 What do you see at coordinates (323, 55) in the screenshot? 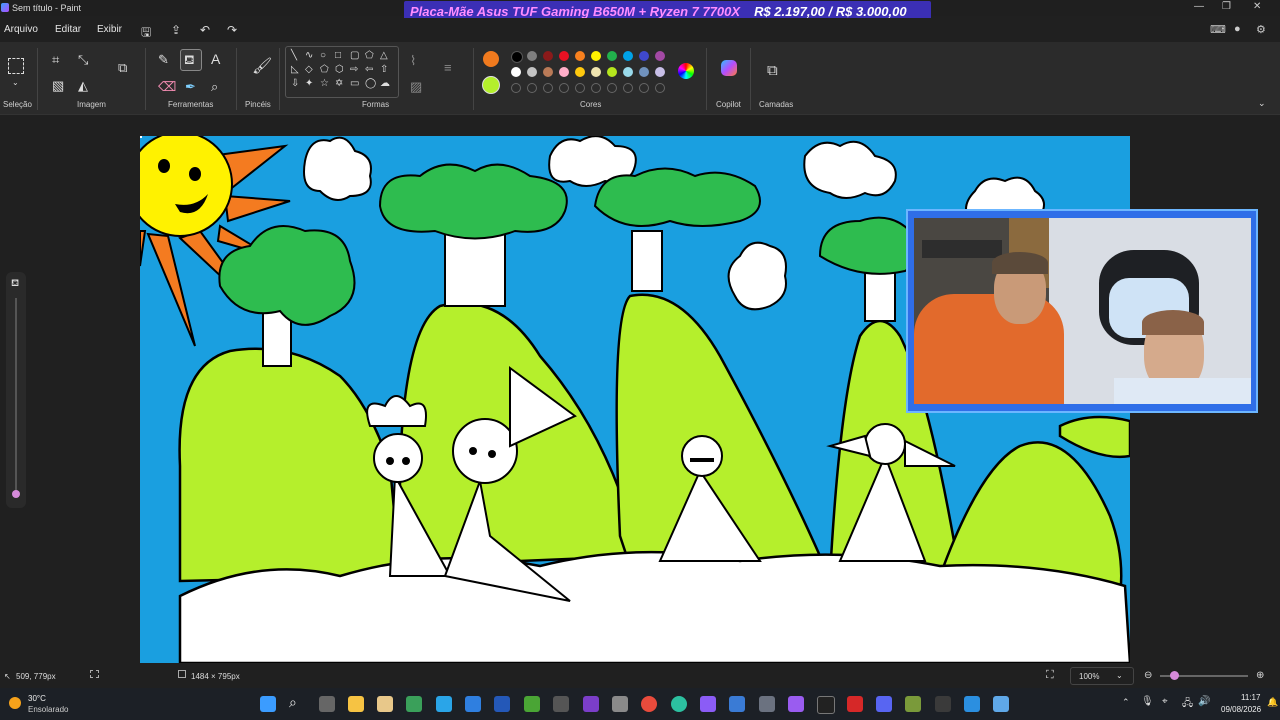
I see `oval-shape-icon: ○` at bounding box center [323, 55].